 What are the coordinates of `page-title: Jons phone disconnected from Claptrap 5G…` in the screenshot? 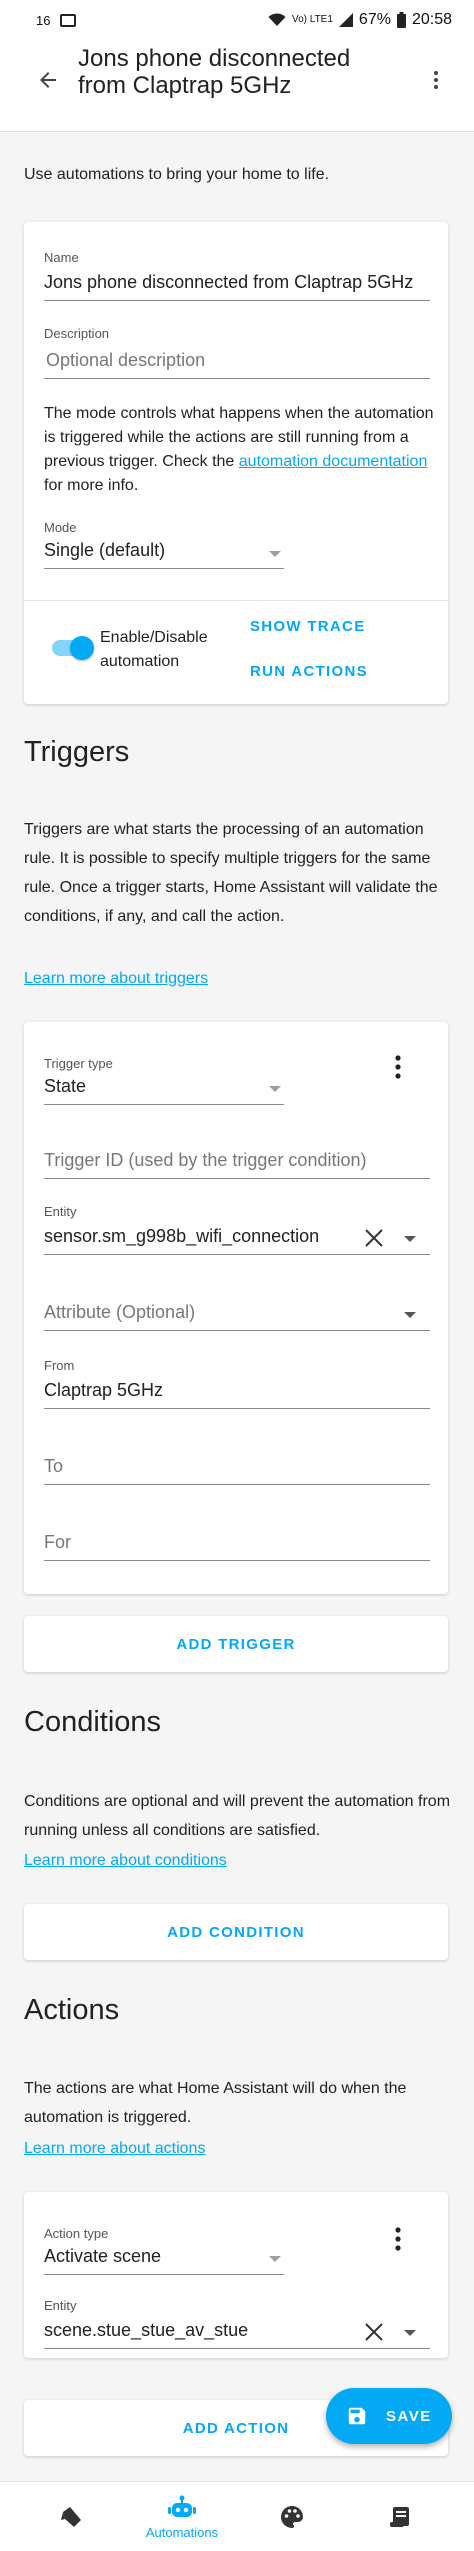 It's located at (238, 70).